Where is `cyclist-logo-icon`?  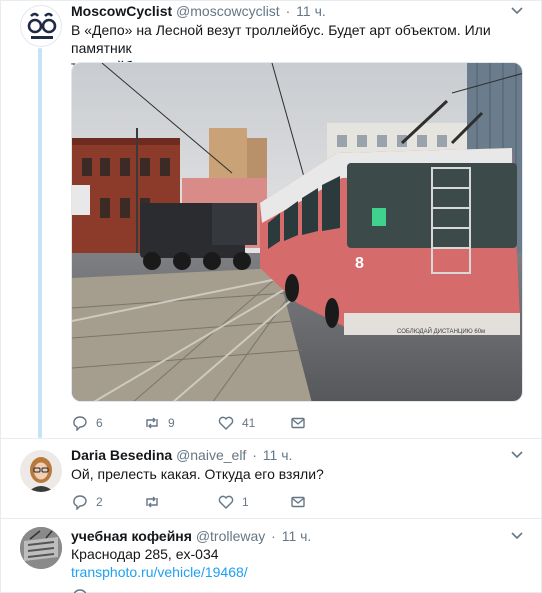
cyclist-logo-icon is located at coordinates (42, 25).